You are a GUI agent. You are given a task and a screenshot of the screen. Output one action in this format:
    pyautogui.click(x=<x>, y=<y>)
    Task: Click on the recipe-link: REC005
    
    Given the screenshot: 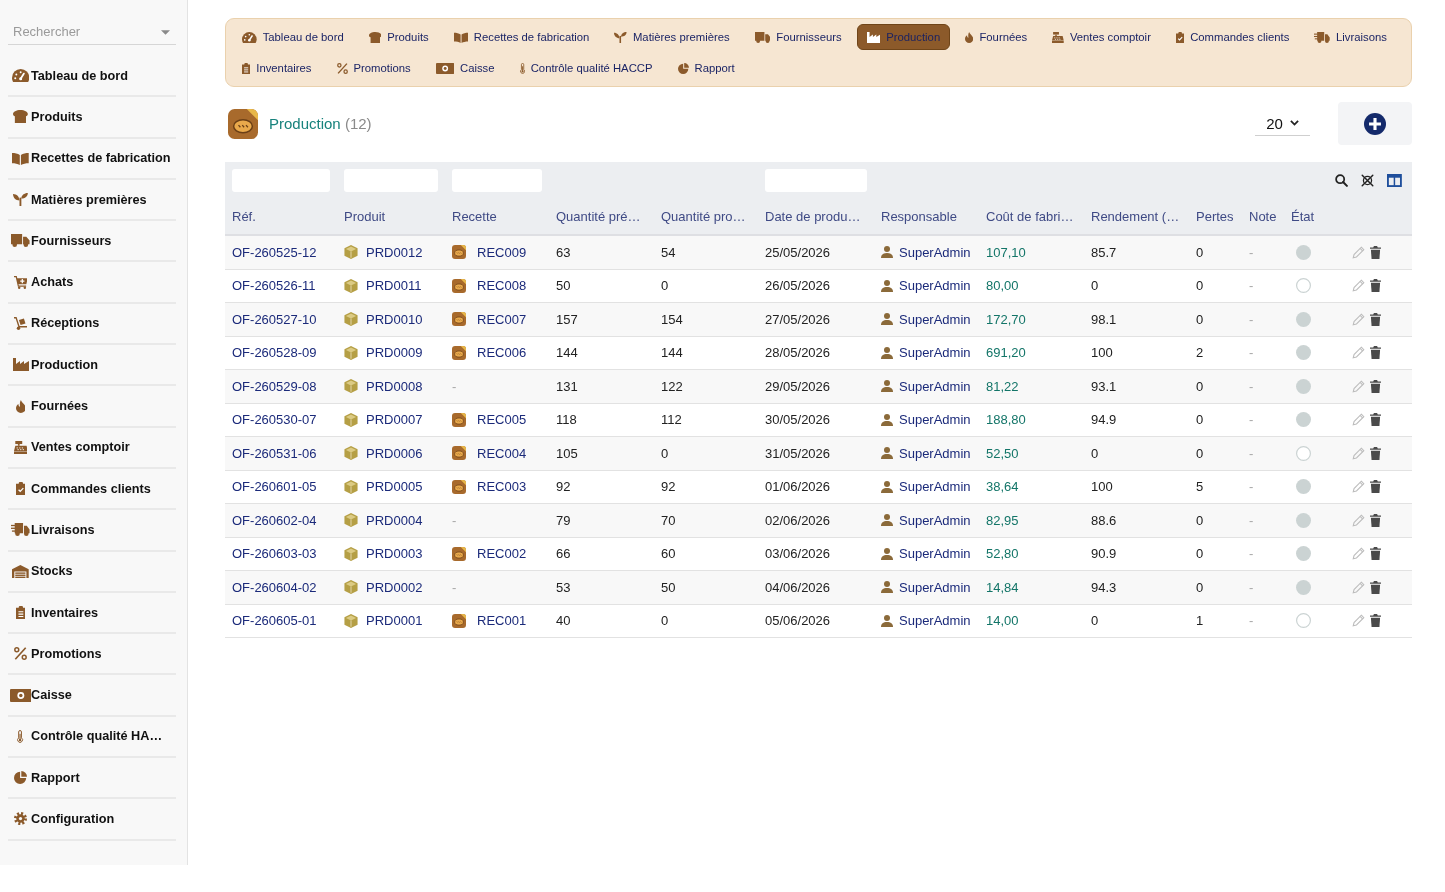 What is the action you would take?
    pyautogui.click(x=502, y=420)
    